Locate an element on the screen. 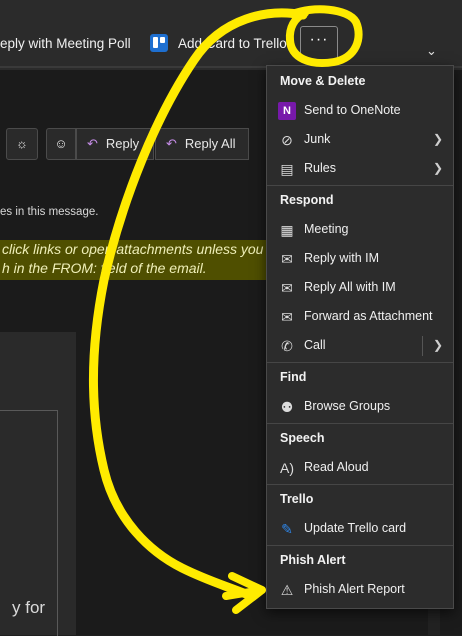 This screenshot has width=462, height=636. reply-label: Reply is located at coordinates (122, 143).